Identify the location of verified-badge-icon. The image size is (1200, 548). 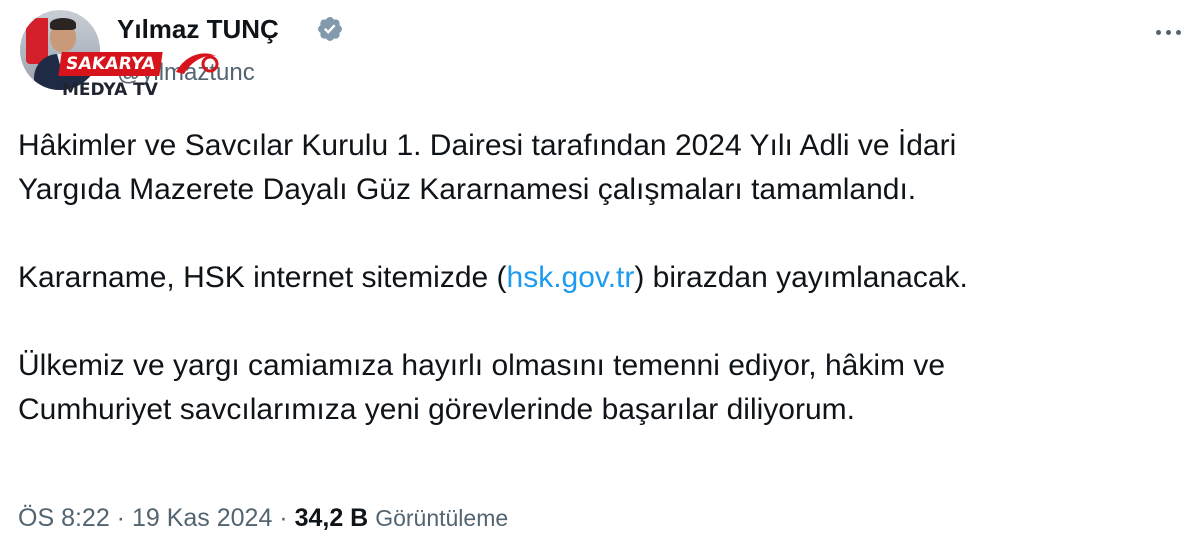
(330, 29).